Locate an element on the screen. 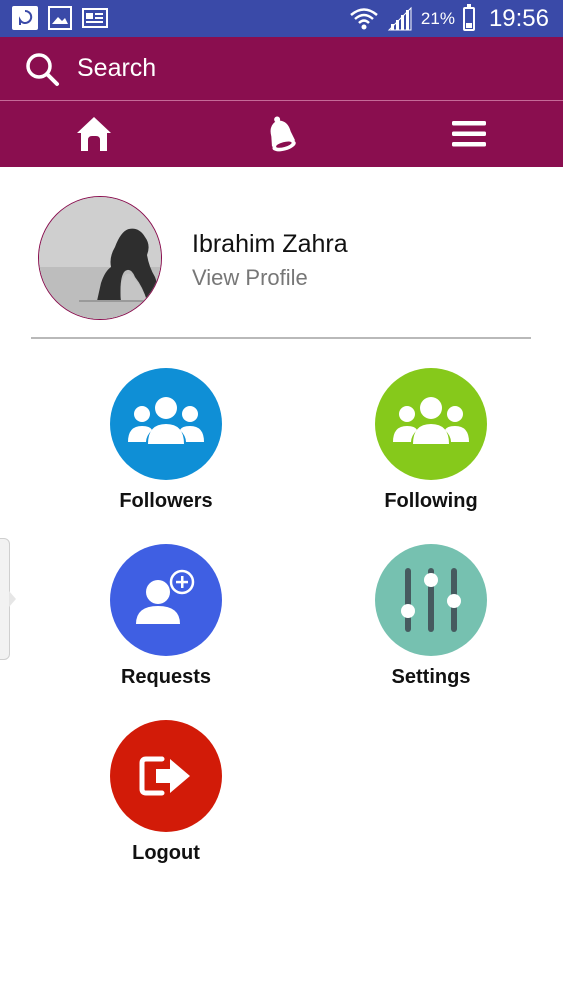 The height and width of the screenshot is (1000, 563). logout-button: Logout is located at coordinates (166, 800).